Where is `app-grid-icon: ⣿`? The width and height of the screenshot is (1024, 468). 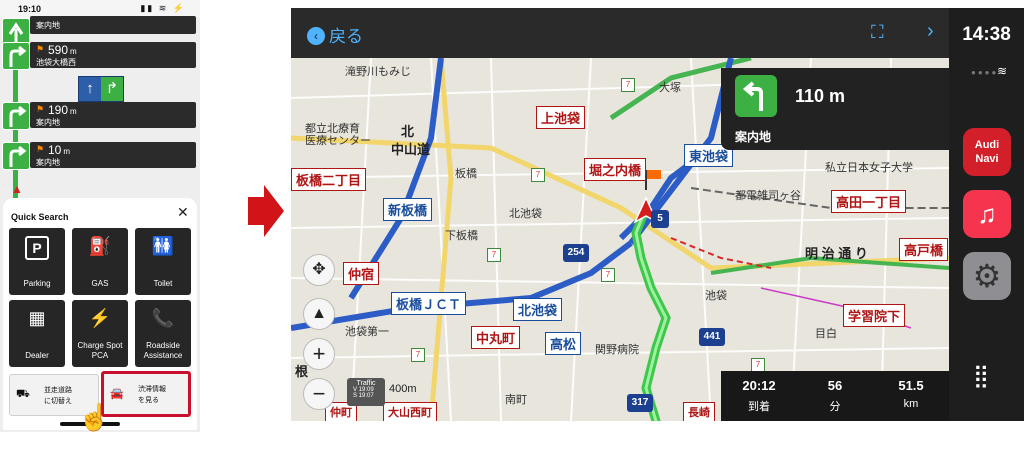
app-grid-icon: ⣿ is located at coordinates (981, 376).